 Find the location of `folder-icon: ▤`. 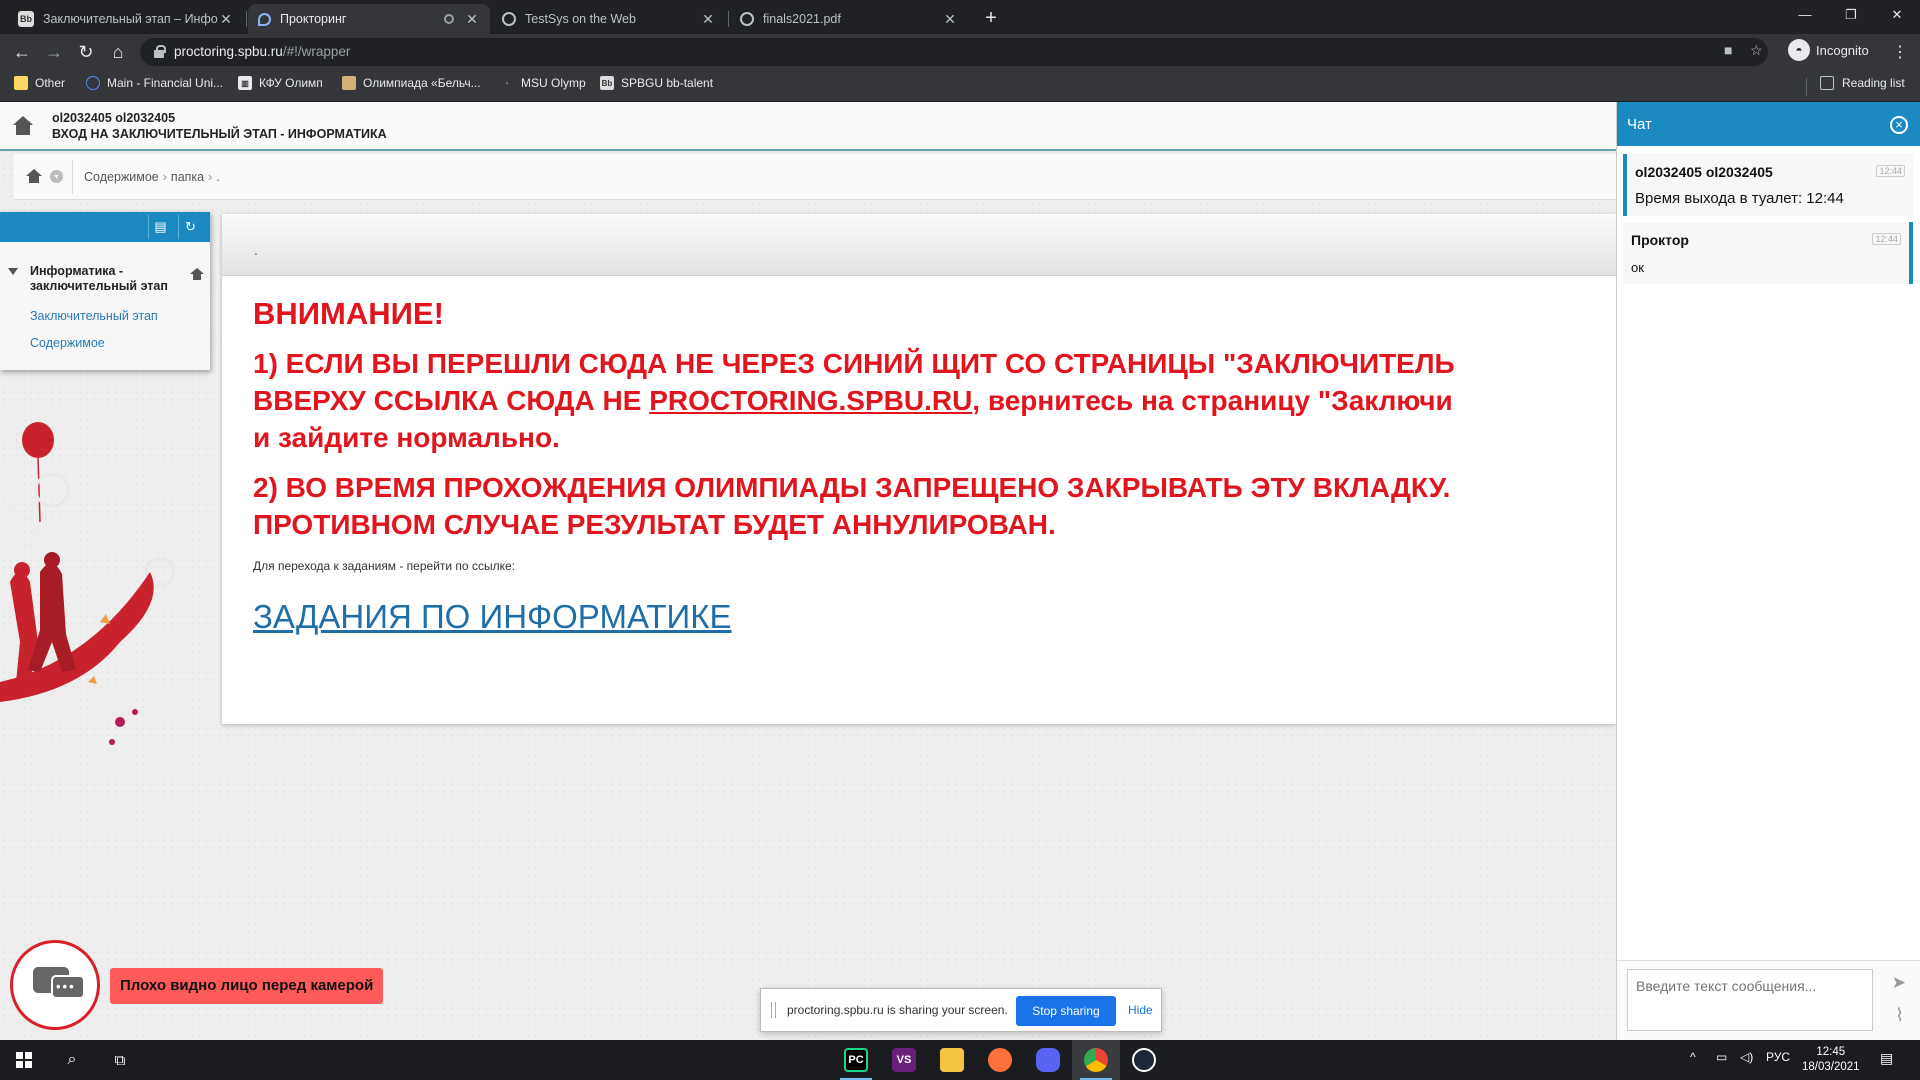

folder-icon: ▤ is located at coordinates (160, 227).